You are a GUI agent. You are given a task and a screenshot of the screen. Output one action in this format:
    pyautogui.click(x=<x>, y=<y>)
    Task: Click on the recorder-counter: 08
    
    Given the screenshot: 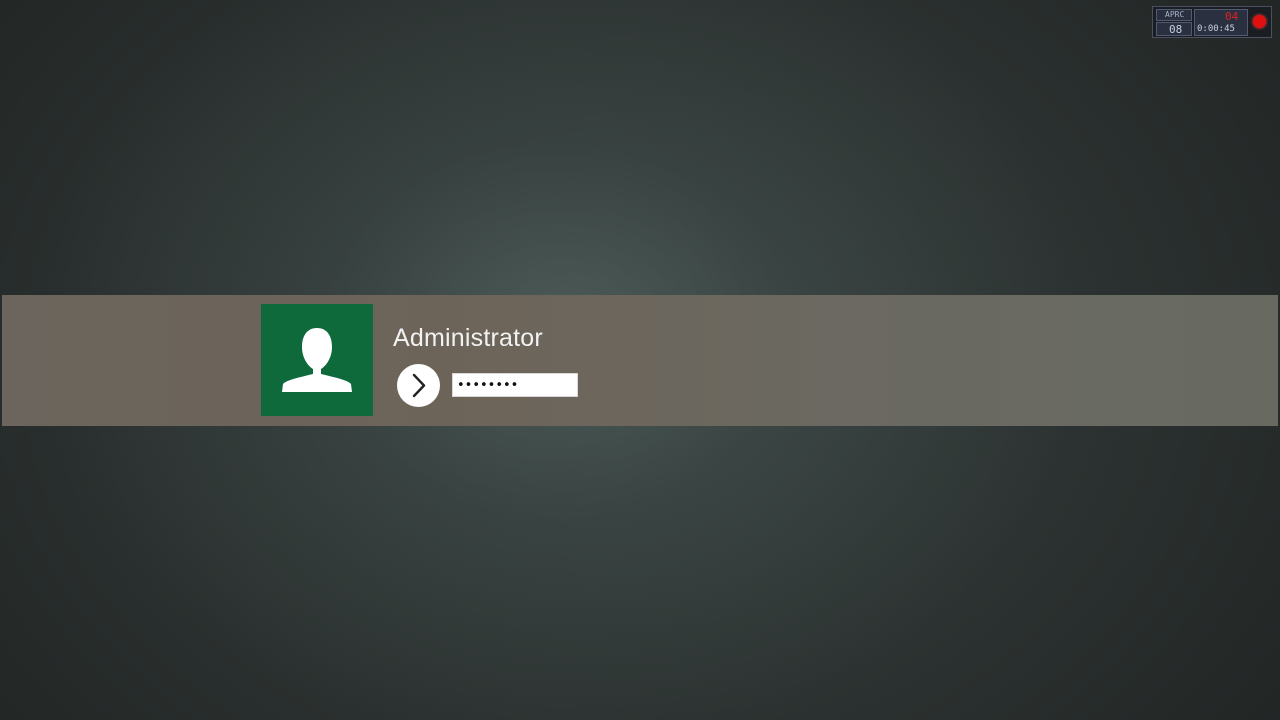 What is the action you would take?
    pyautogui.click(x=1176, y=29)
    